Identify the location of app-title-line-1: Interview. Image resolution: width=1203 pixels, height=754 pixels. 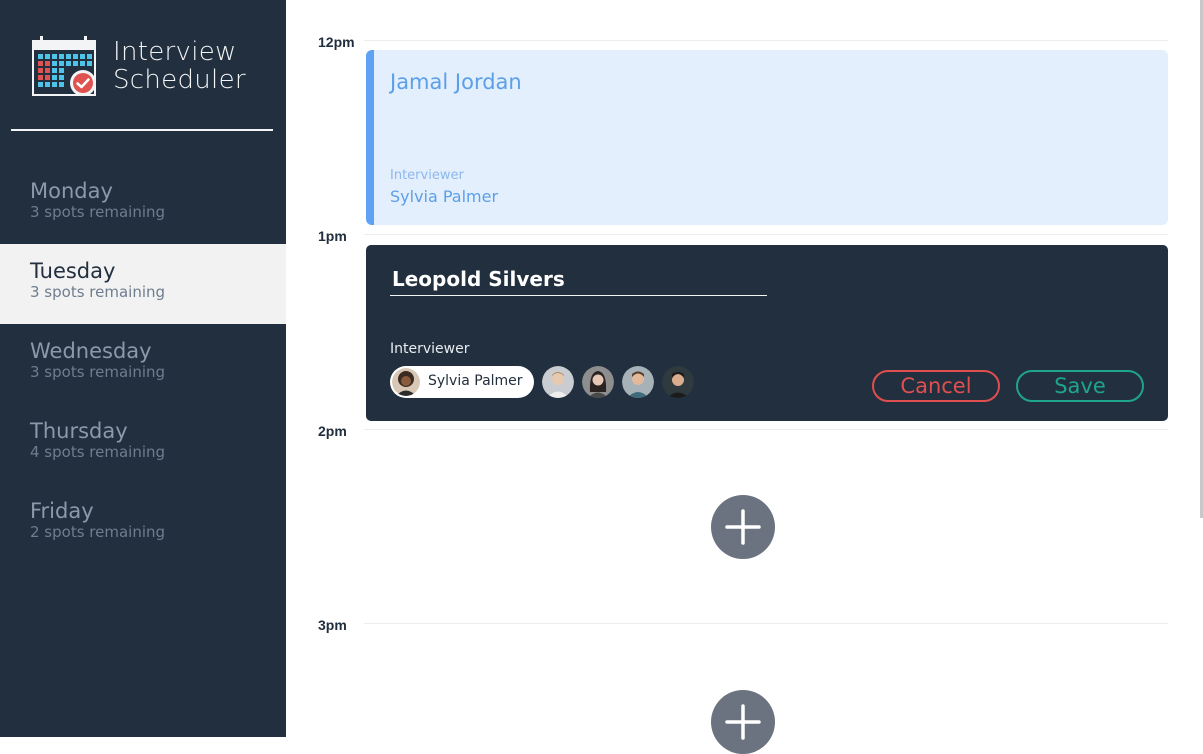
(175, 52).